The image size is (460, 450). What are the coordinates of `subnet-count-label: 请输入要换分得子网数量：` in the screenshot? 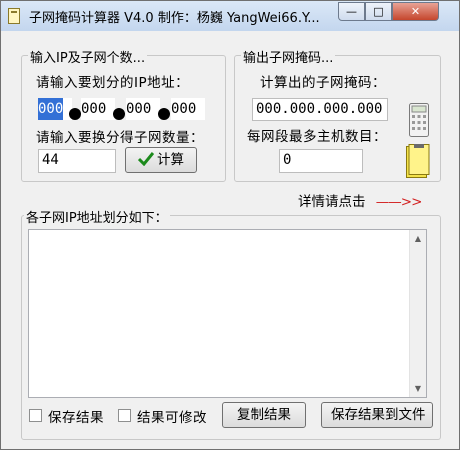 It's located at (120, 138).